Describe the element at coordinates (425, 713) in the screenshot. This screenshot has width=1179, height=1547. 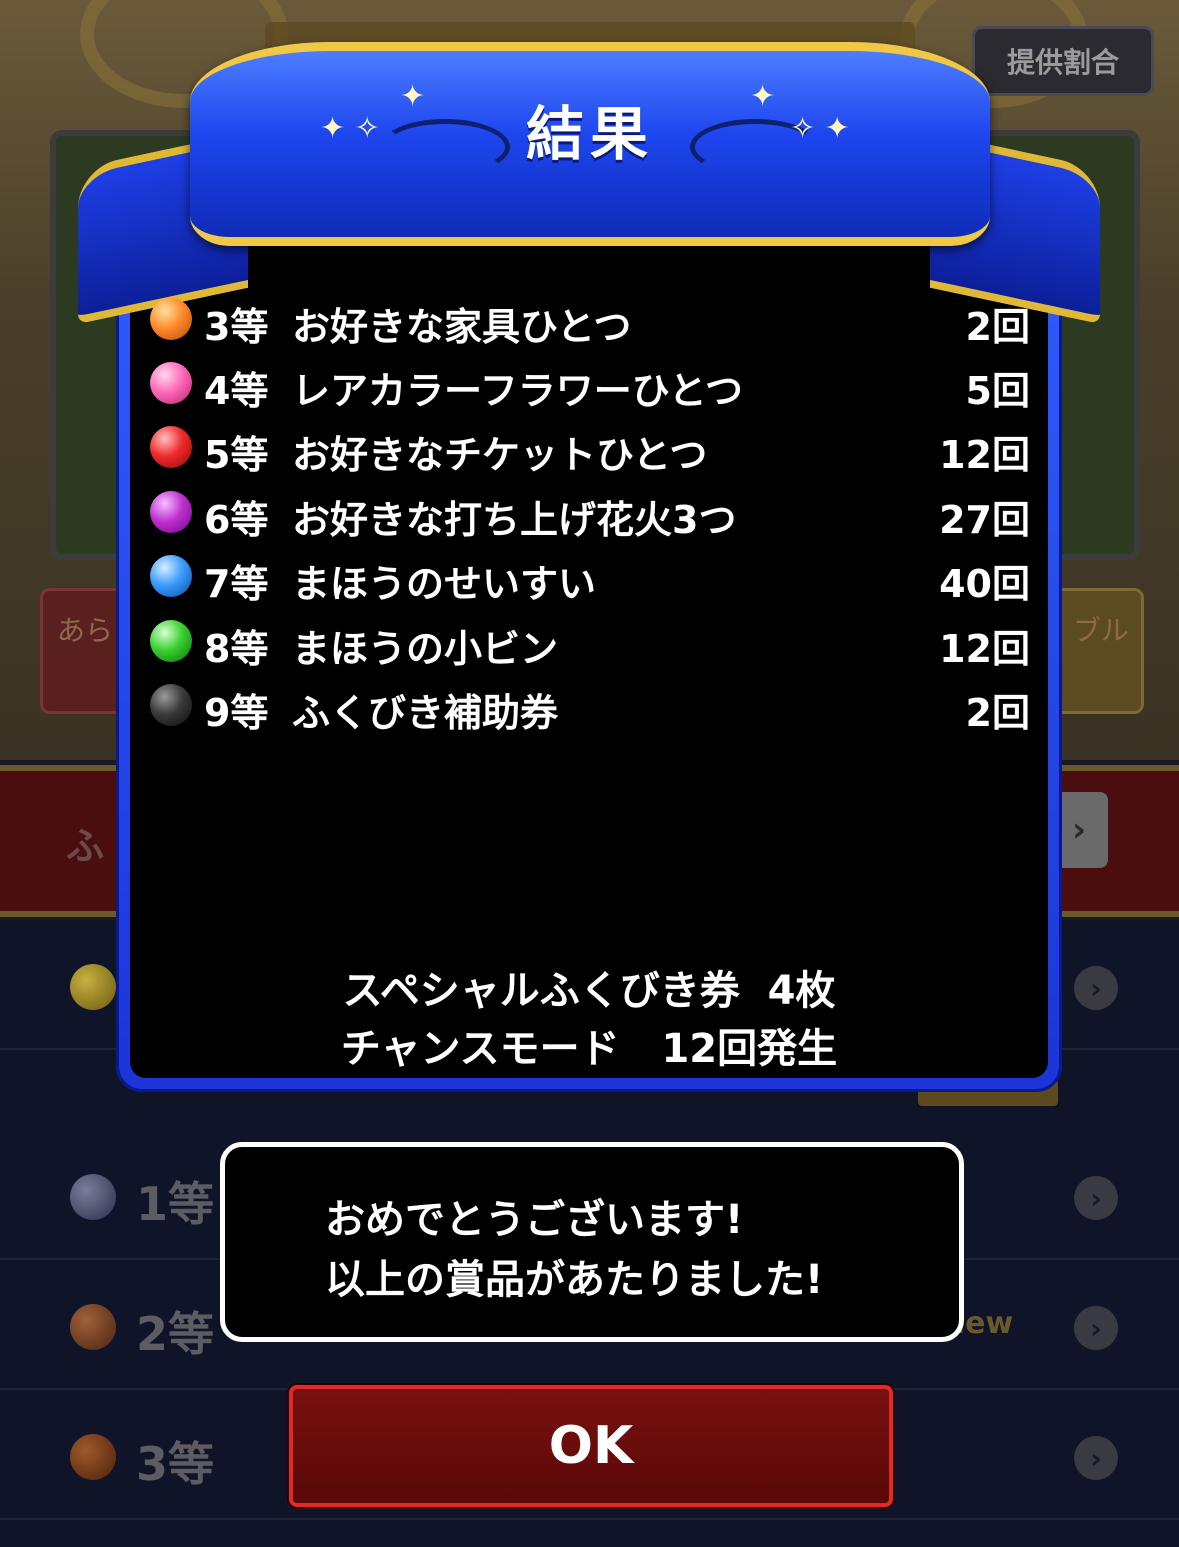
I see `prize-name: ふくびき補助券` at that location.